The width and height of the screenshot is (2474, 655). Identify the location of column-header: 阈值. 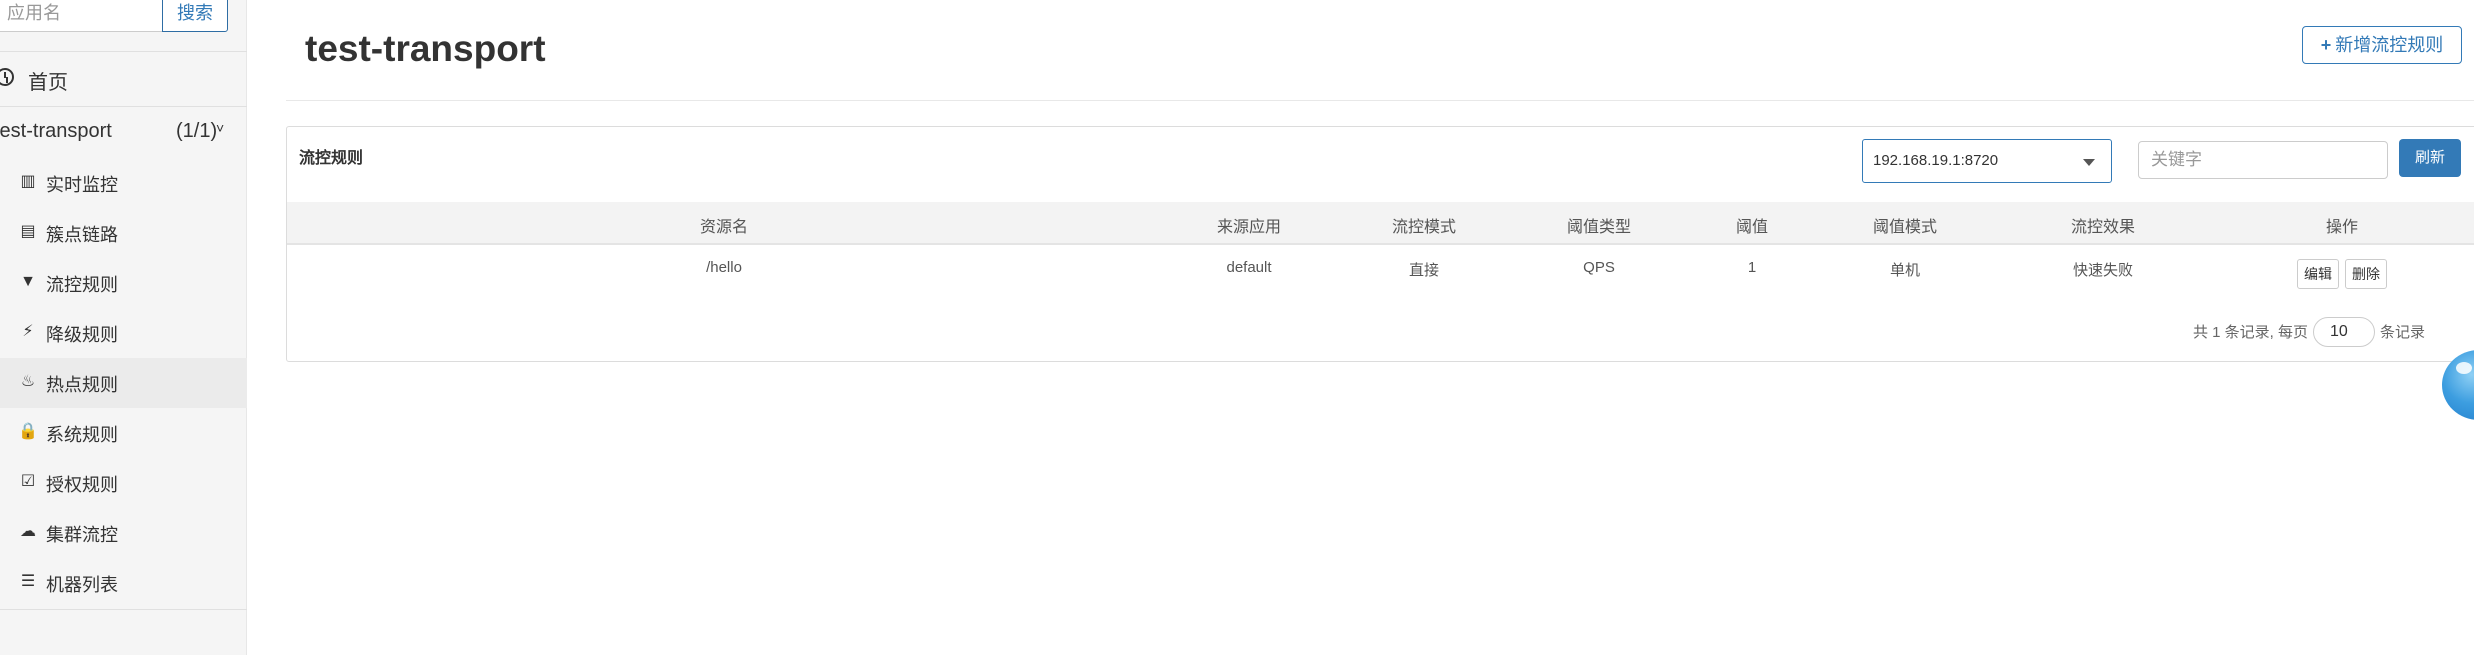
(1752, 227).